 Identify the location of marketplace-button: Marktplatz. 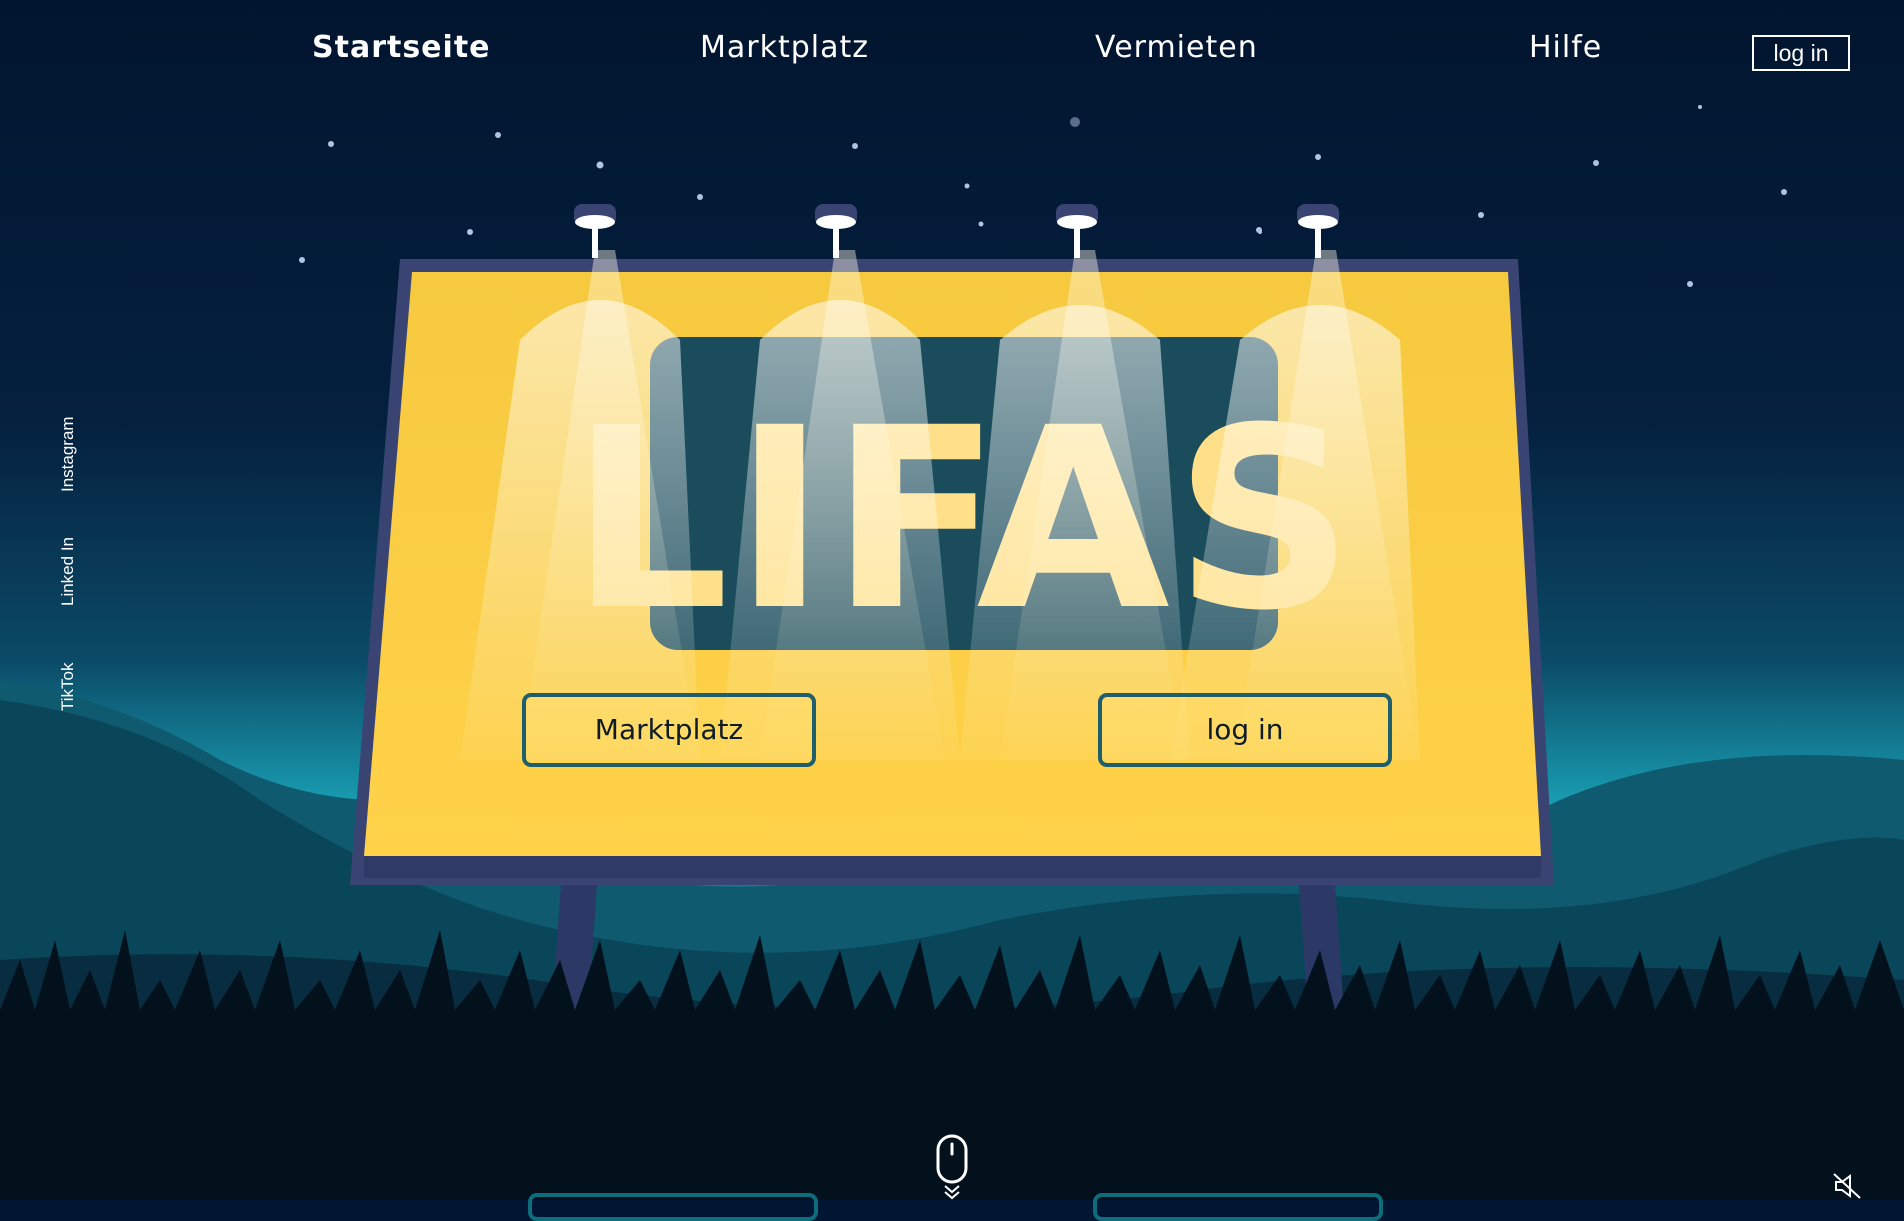
(669, 730).